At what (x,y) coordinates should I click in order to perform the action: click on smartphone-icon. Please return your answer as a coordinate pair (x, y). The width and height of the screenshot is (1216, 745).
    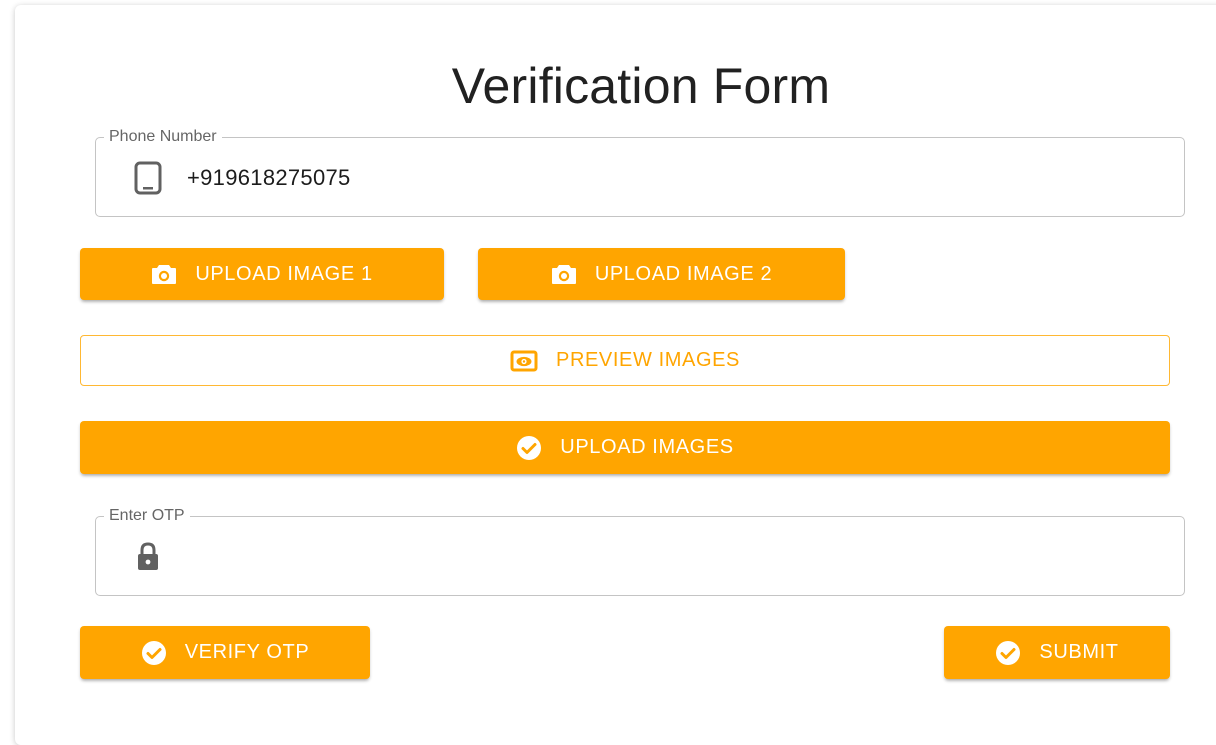
    Looking at the image, I should click on (148, 178).